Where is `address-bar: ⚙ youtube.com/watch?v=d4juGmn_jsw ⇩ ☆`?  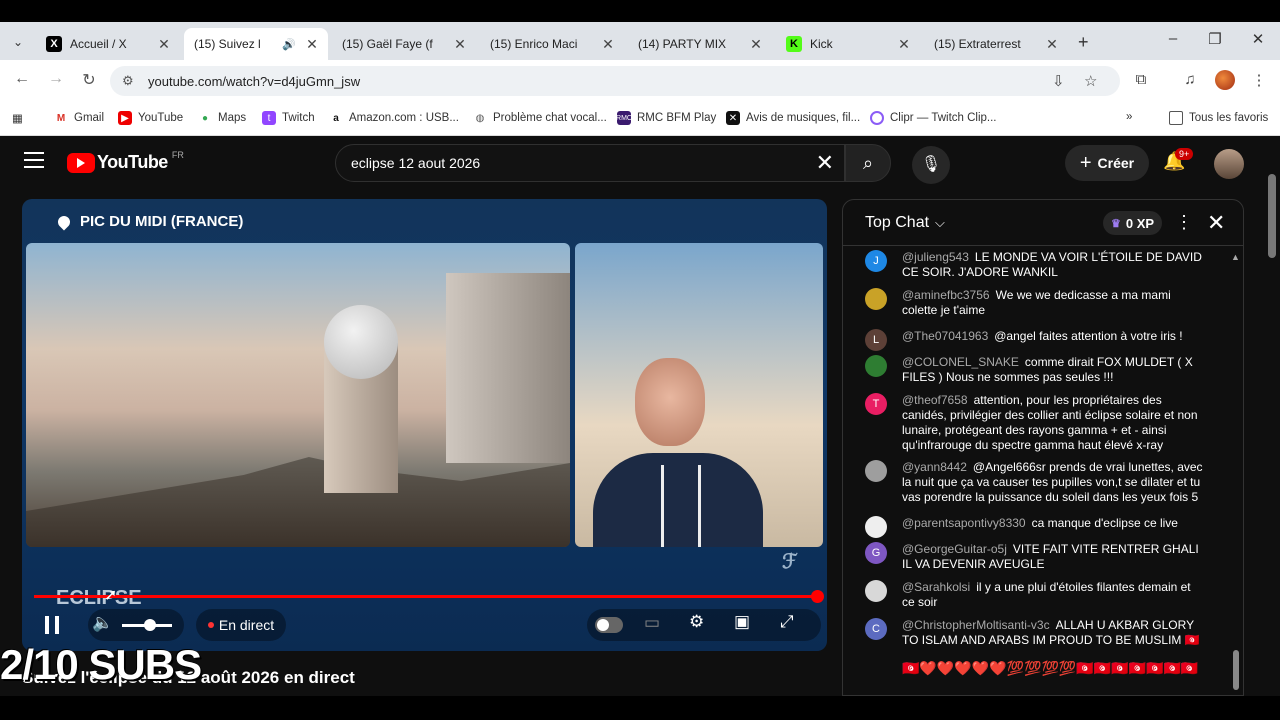 address-bar: ⚙ youtube.com/watch?v=d4juGmn_jsw ⇩ ☆ is located at coordinates (615, 81).